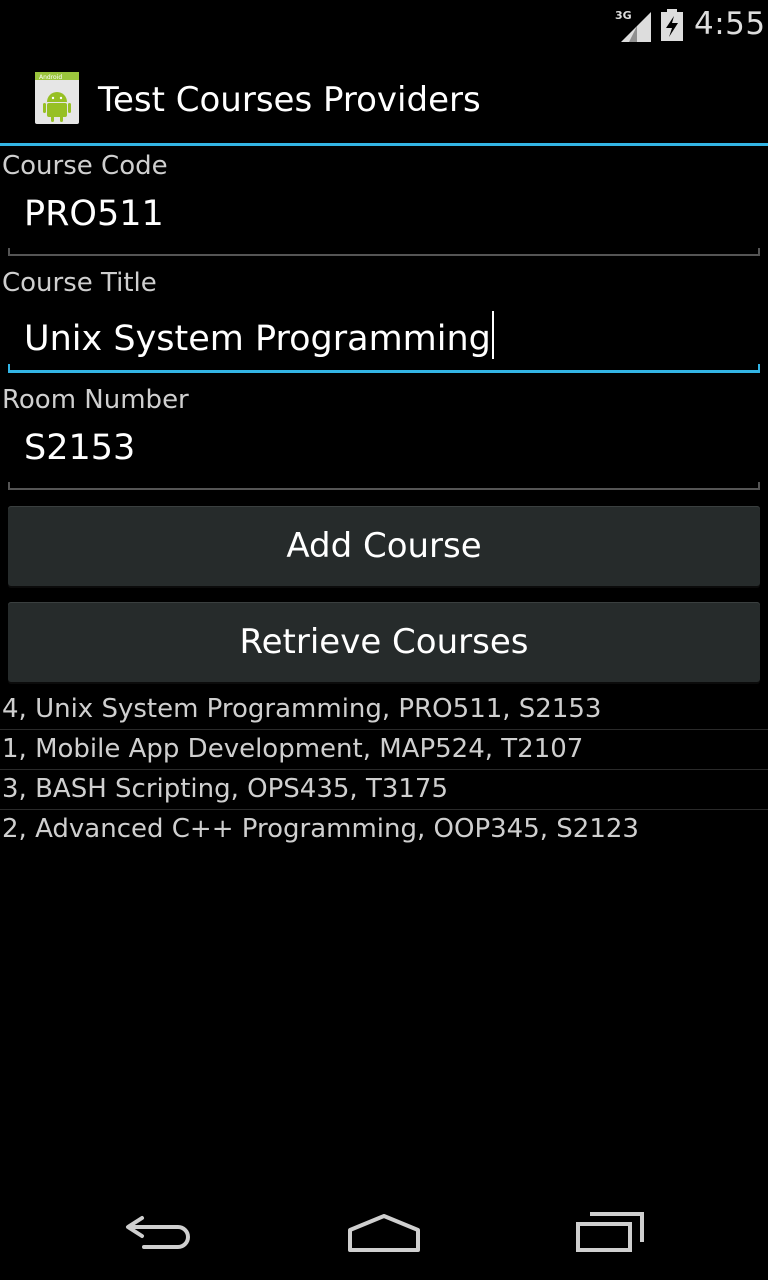 The height and width of the screenshot is (1280, 768). Describe the element at coordinates (384, 750) in the screenshot. I see `list-item: 1, Mobile App Development, MAP524, T2107` at that location.